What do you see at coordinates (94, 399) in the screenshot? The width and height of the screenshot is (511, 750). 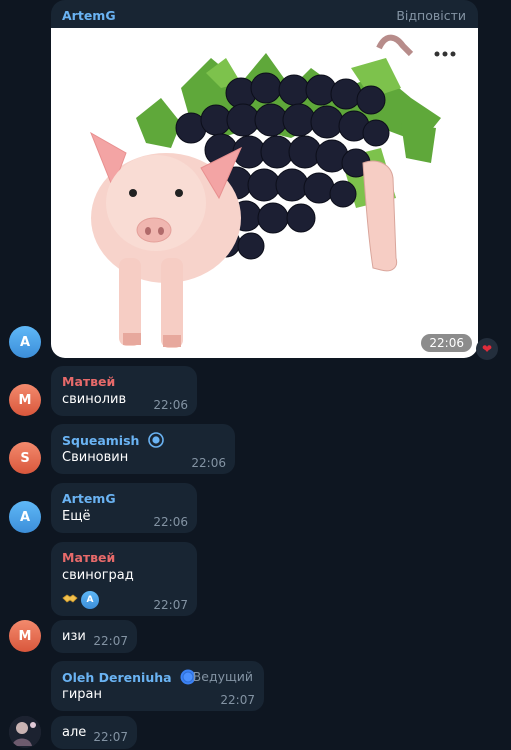 I see `message-text: свинолив` at bounding box center [94, 399].